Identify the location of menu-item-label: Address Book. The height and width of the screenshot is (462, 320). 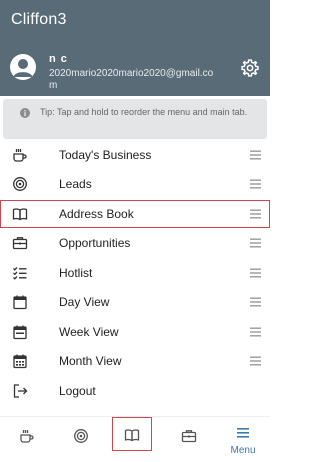
(96, 214).